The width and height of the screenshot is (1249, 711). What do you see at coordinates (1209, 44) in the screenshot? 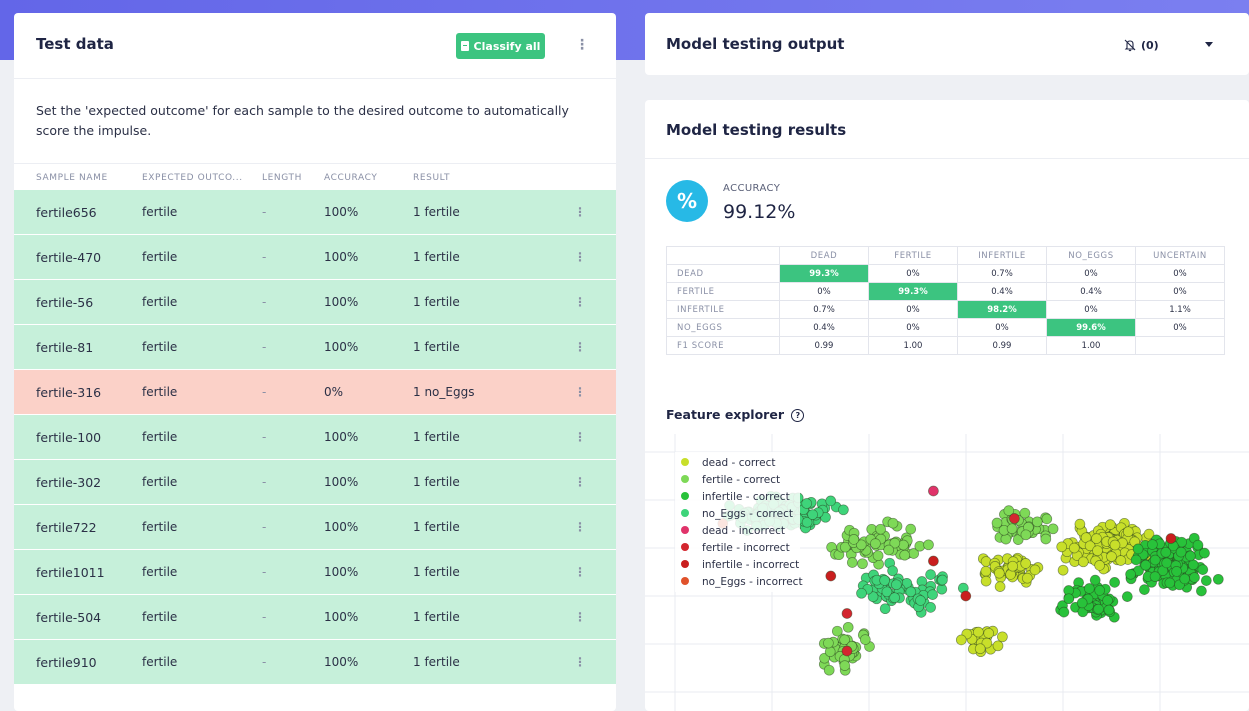
I see `chevron-down-icon` at bounding box center [1209, 44].